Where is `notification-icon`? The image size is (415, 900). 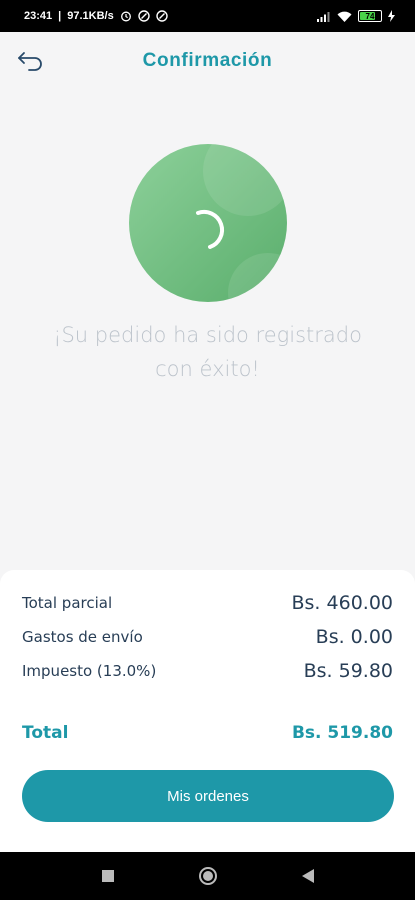 notification-icon is located at coordinates (144, 16).